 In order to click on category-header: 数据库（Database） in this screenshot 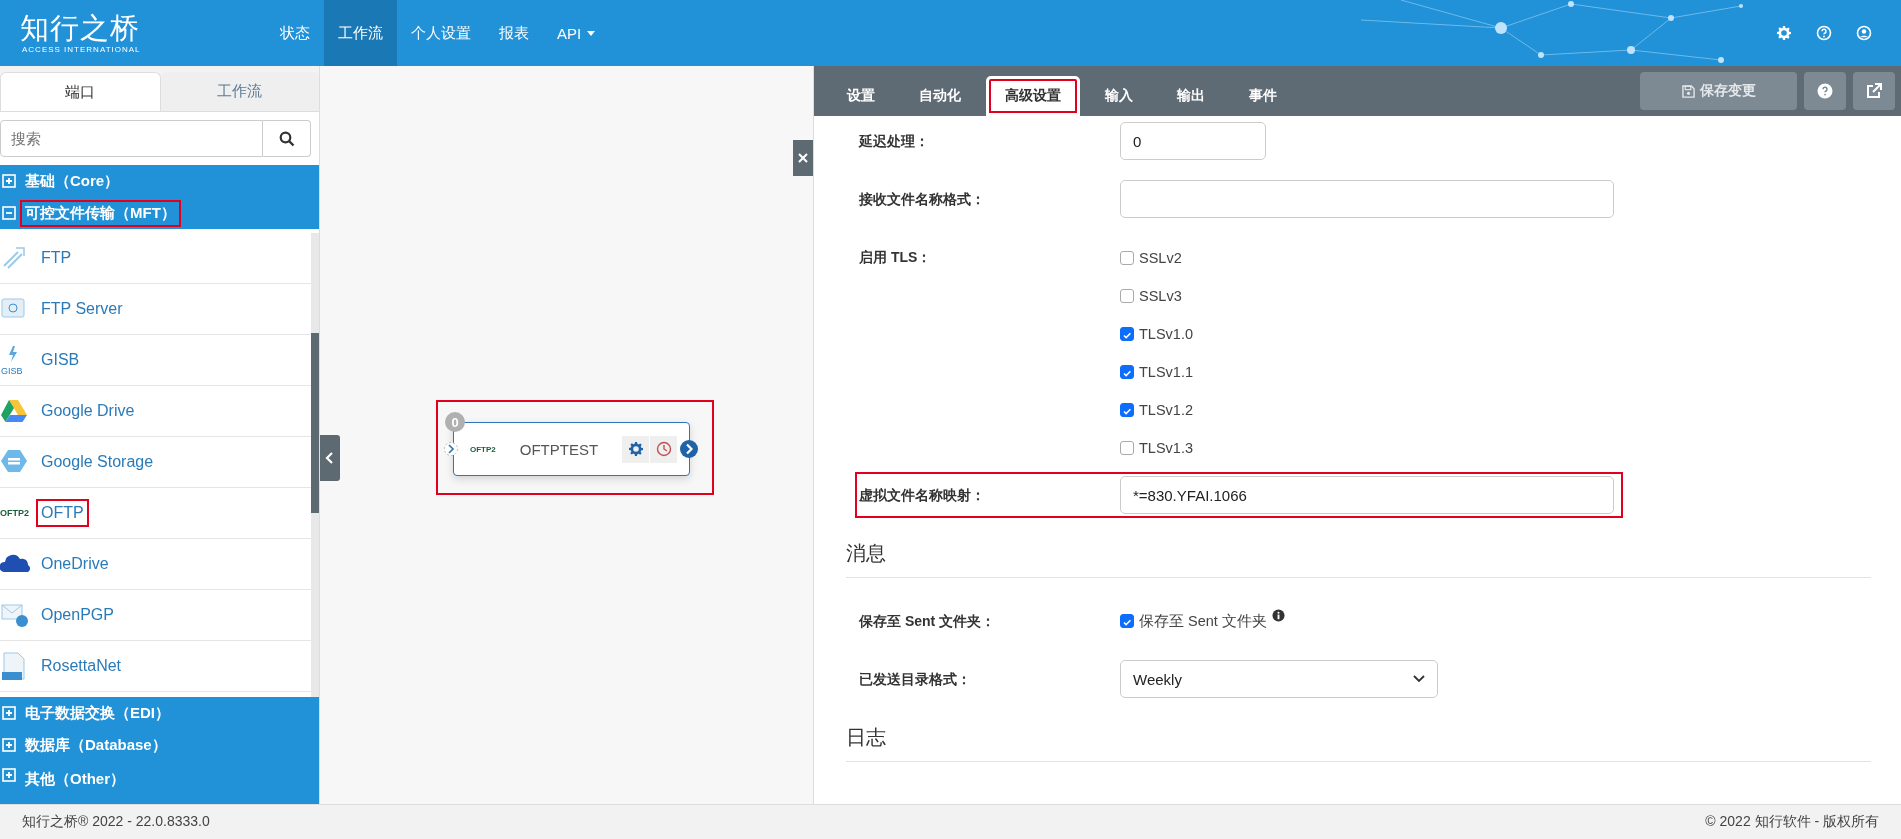, I will do `click(159, 745)`.